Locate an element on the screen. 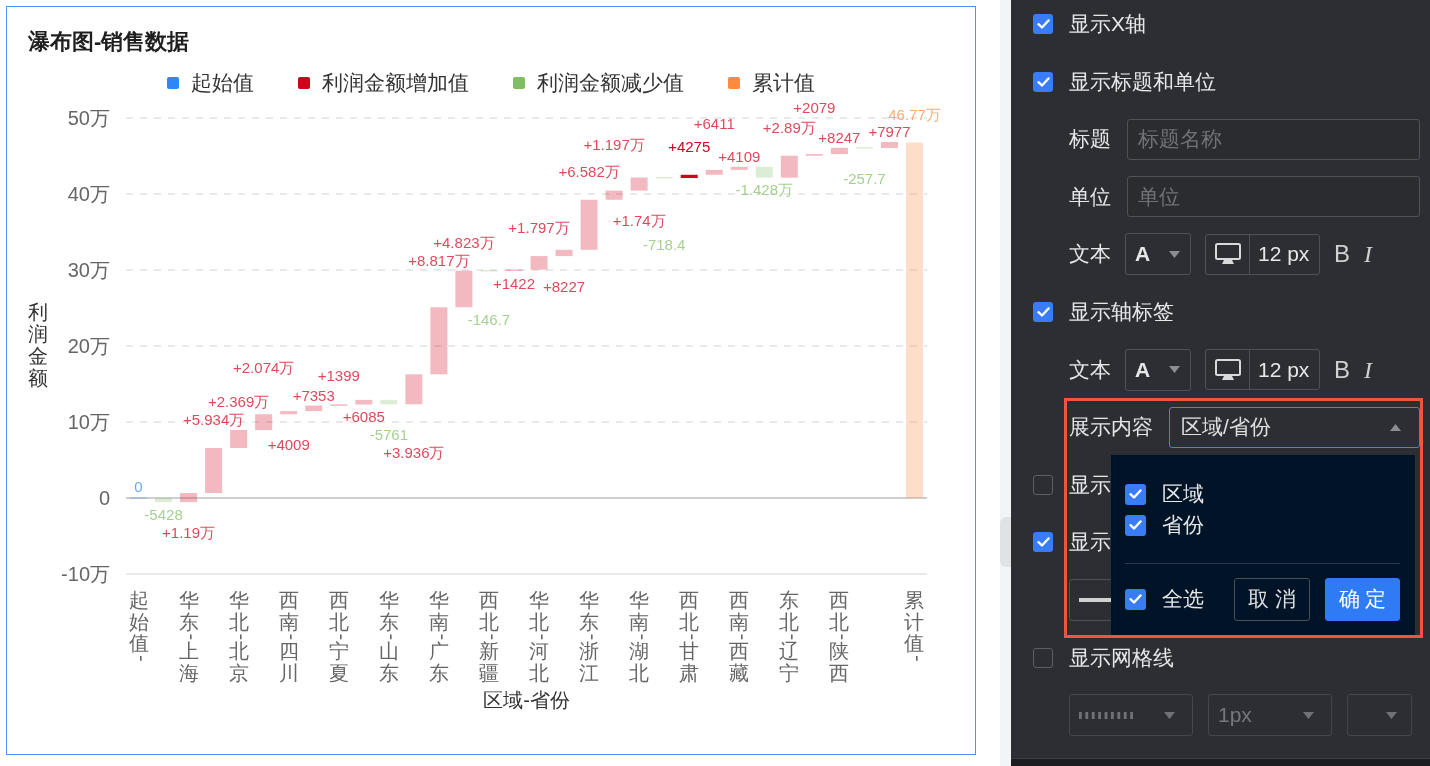 This screenshot has height=766, width=1430. data-label: +6411 is located at coordinates (714, 123).